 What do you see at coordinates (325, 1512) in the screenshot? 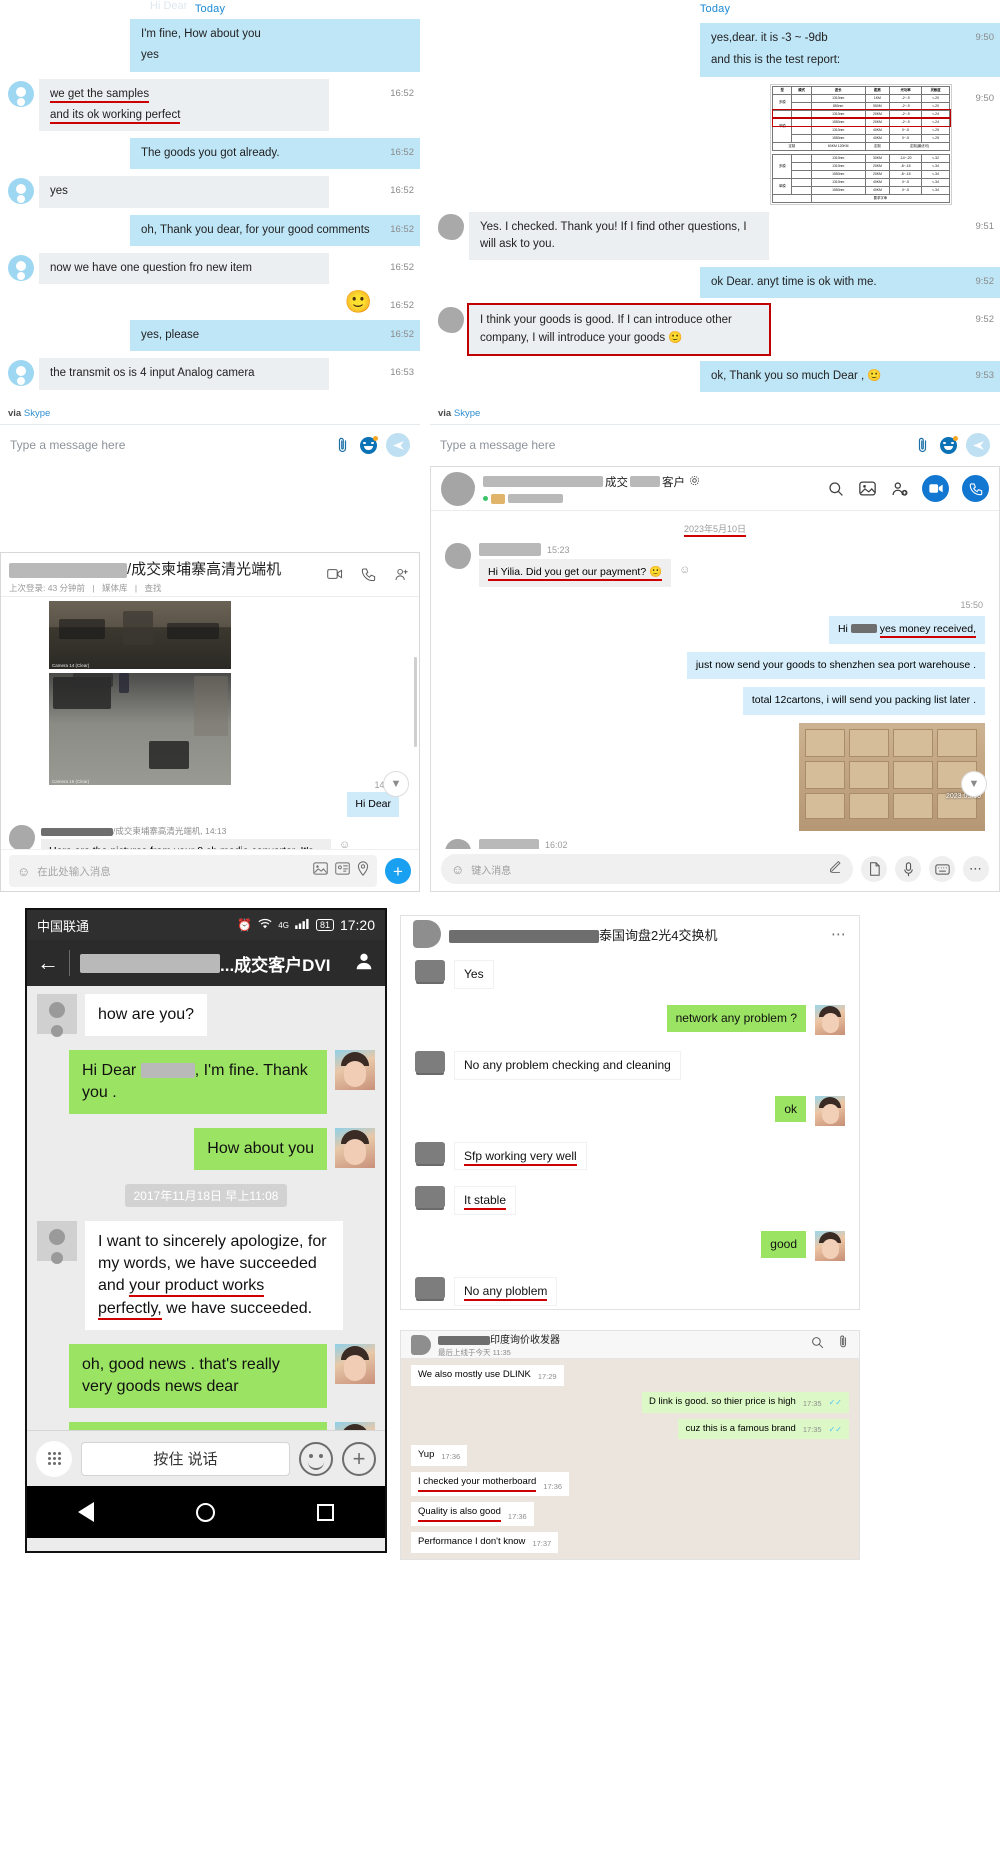
I see `recents-square-icon` at bounding box center [325, 1512].